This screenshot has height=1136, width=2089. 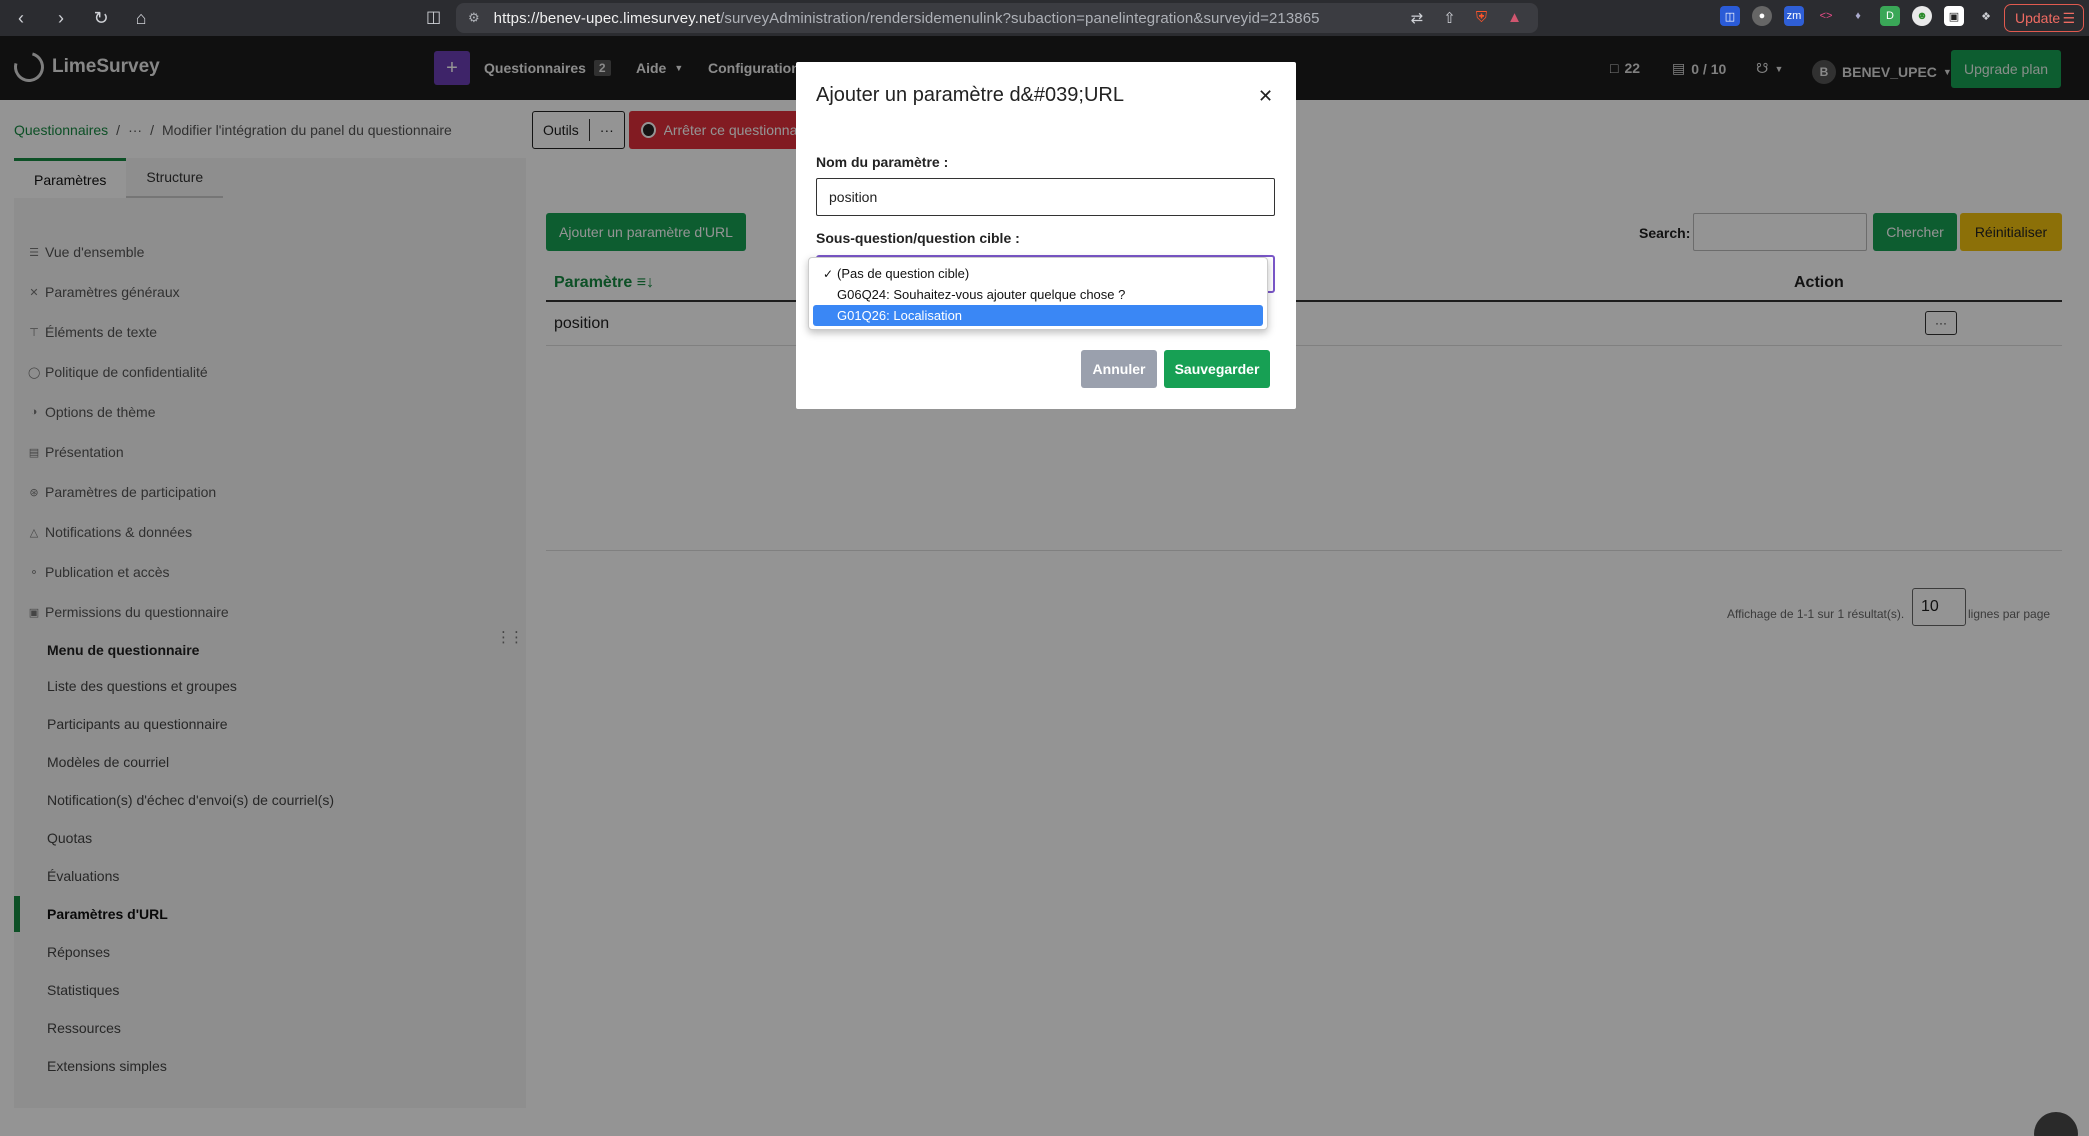 What do you see at coordinates (1954, 16) in the screenshot?
I see `extension-camera-icon: ▣` at bounding box center [1954, 16].